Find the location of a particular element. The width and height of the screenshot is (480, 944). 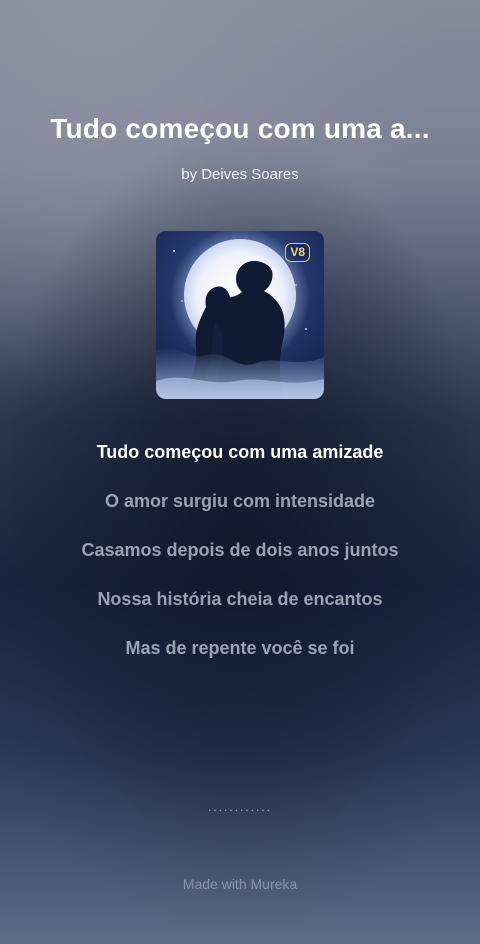

song-artist: by Deives Soares is located at coordinates (240, 174).